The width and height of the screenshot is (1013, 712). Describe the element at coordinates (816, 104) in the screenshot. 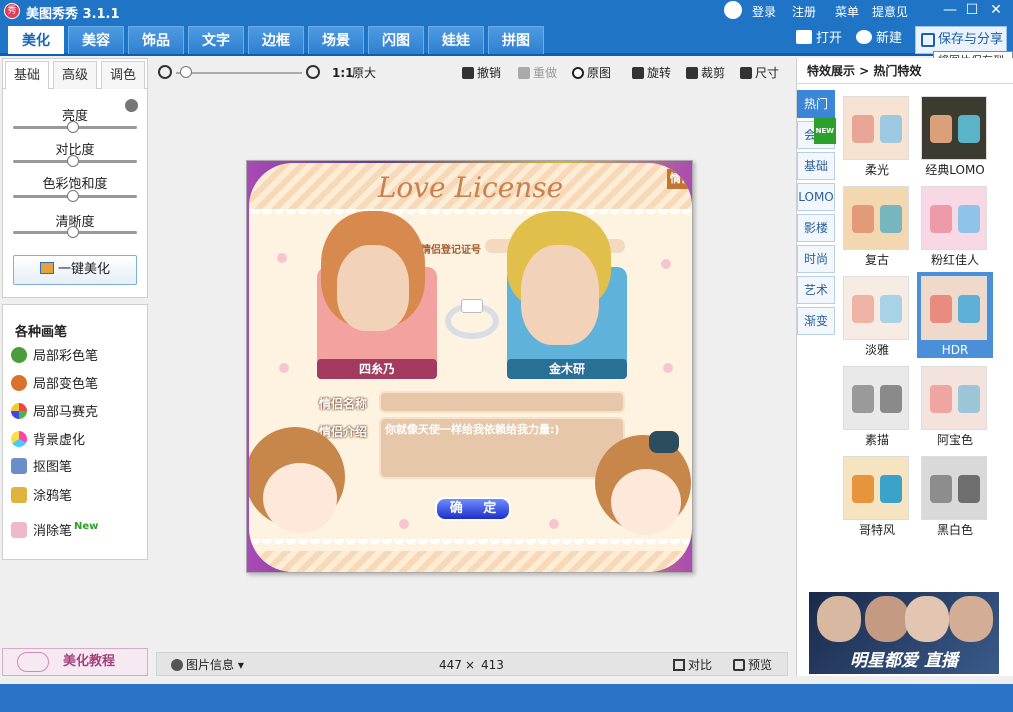

I see `category-hot: 热门` at that location.